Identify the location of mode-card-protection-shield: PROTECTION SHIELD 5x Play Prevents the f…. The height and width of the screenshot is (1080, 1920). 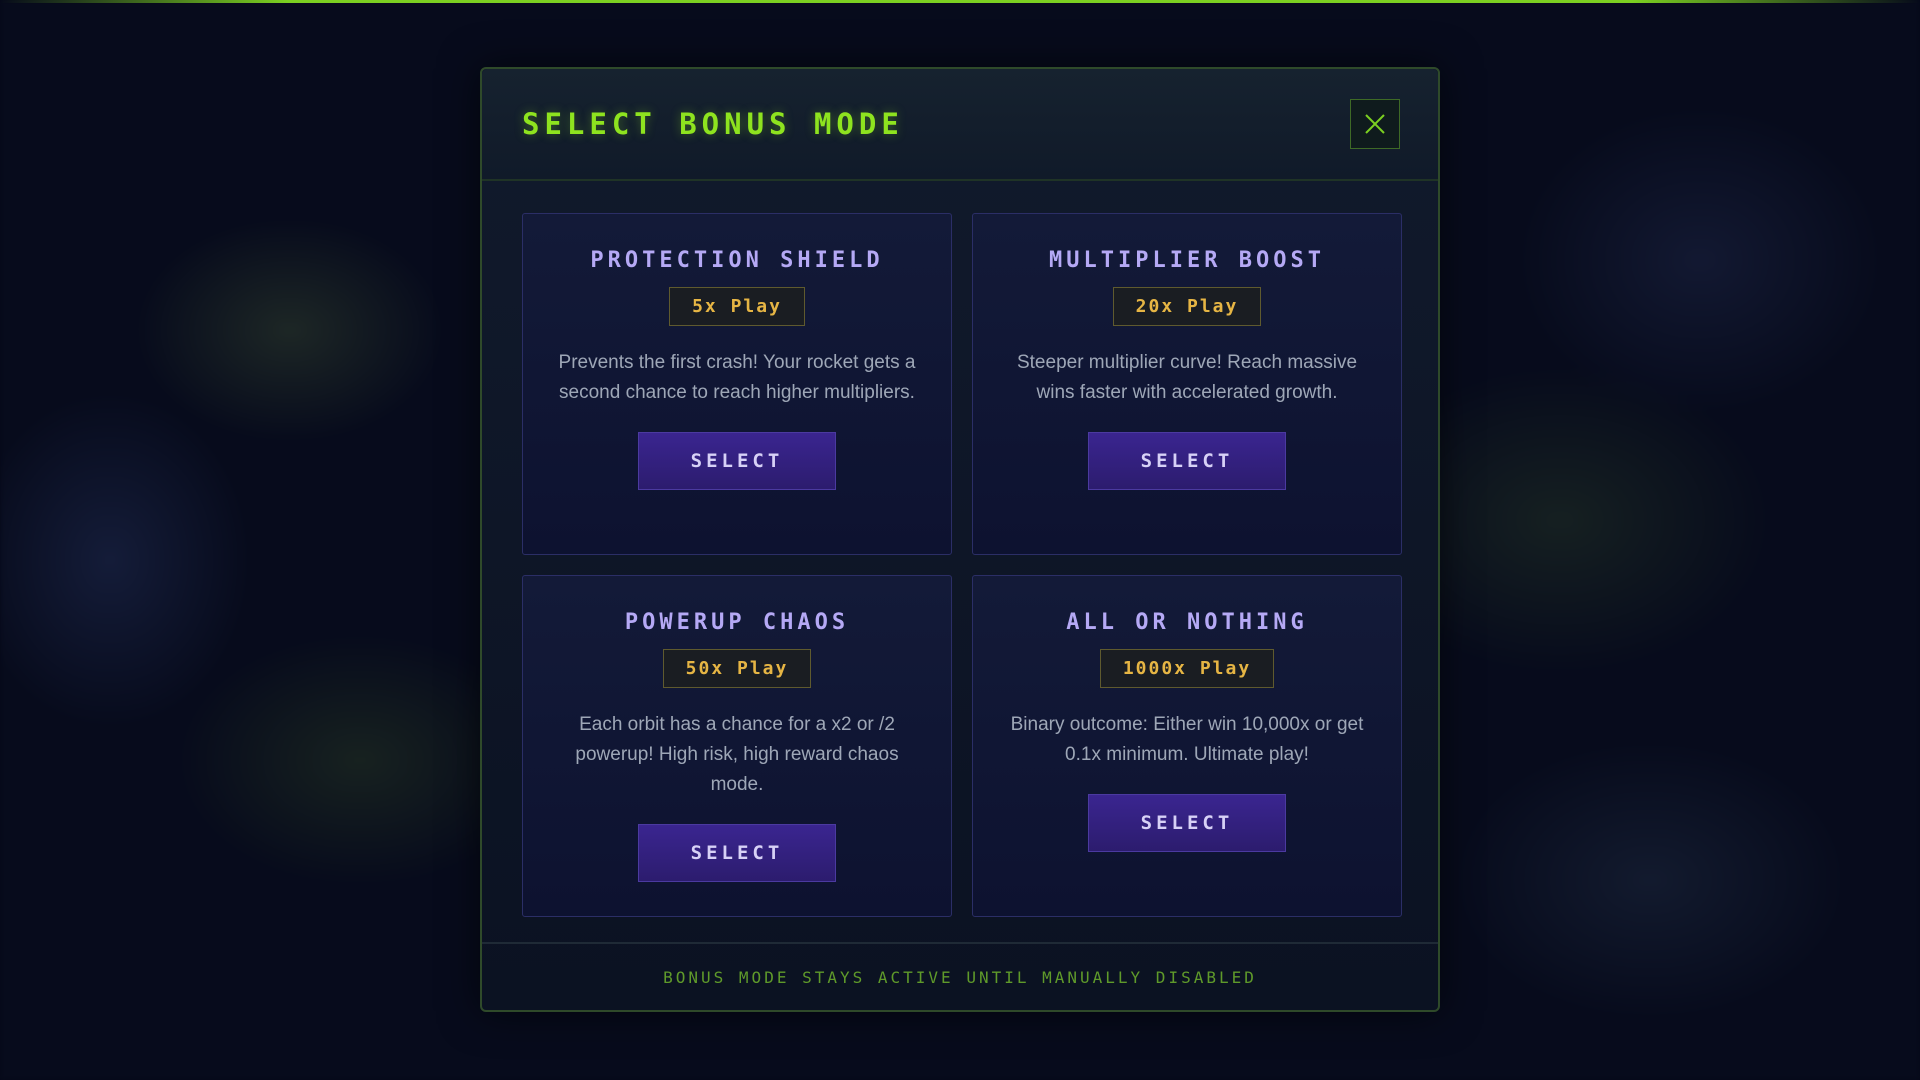
(737, 384).